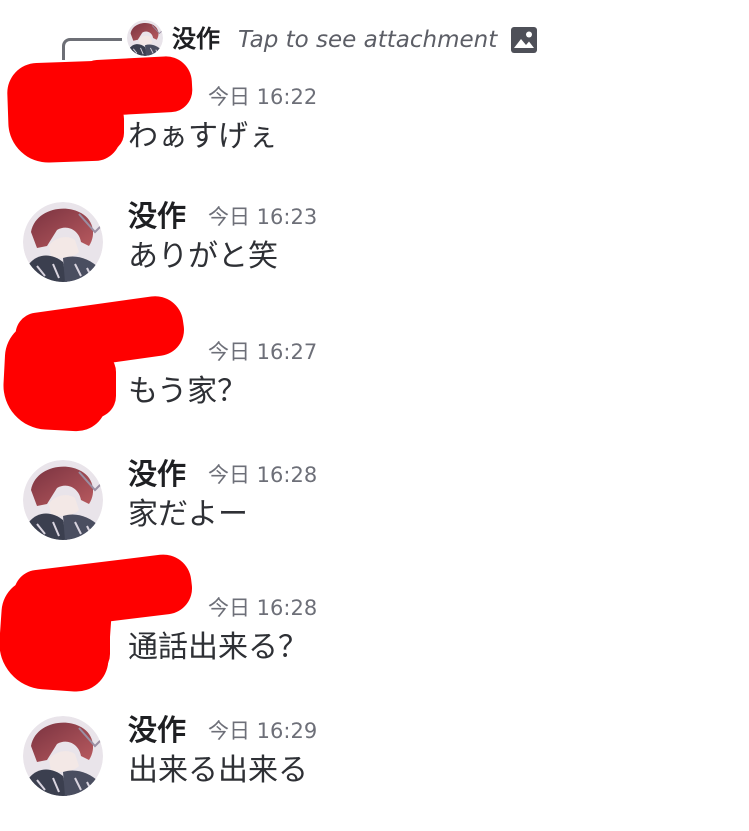 This screenshot has height=831, width=749. Describe the element at coordinates (374, 764) in the screenshot. I see `message-item: 没作 今日 16:29 出来る出来る` at that location.